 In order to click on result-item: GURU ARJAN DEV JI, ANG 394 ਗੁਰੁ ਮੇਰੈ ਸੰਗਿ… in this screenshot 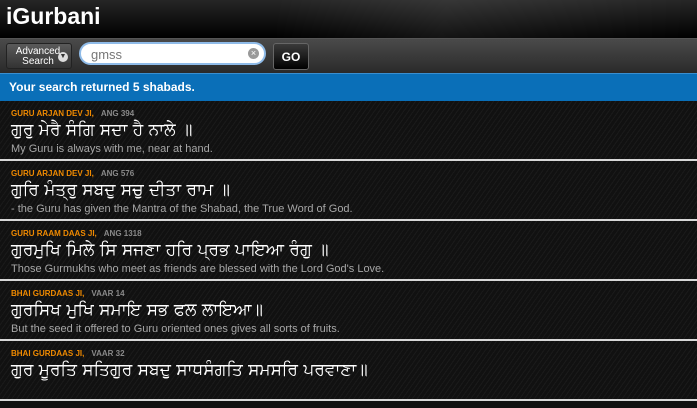, I will do `click(348, 131)`.